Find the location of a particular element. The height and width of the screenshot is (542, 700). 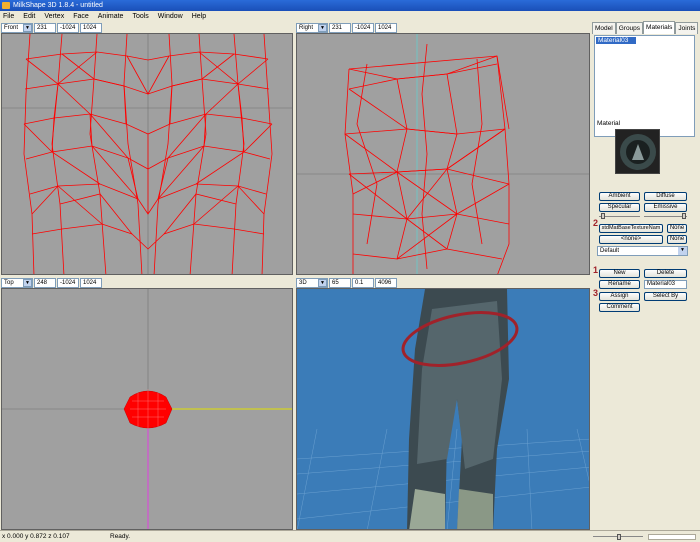

texture-button: stdMatBaseTextureNam is located at coordinates (631, 228).